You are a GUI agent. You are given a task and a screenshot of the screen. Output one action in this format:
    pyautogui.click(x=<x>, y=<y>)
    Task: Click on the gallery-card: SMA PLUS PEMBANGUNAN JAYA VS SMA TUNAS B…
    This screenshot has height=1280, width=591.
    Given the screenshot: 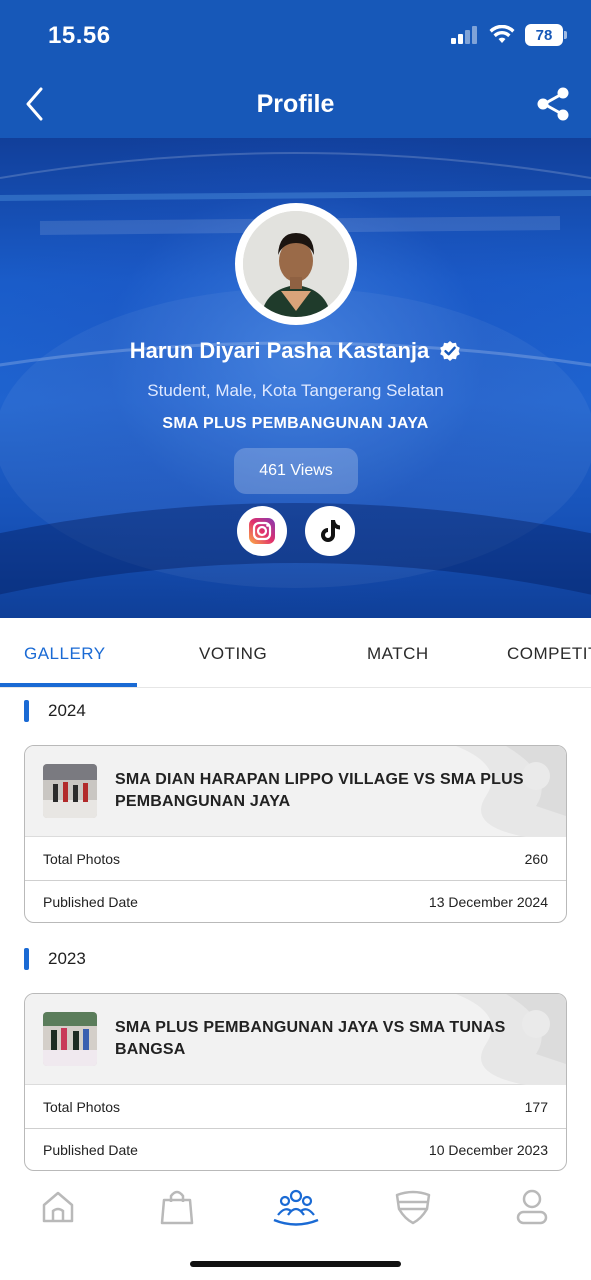 What is the action you would take?
    pyautogui.click(x=295, y=1082)
    